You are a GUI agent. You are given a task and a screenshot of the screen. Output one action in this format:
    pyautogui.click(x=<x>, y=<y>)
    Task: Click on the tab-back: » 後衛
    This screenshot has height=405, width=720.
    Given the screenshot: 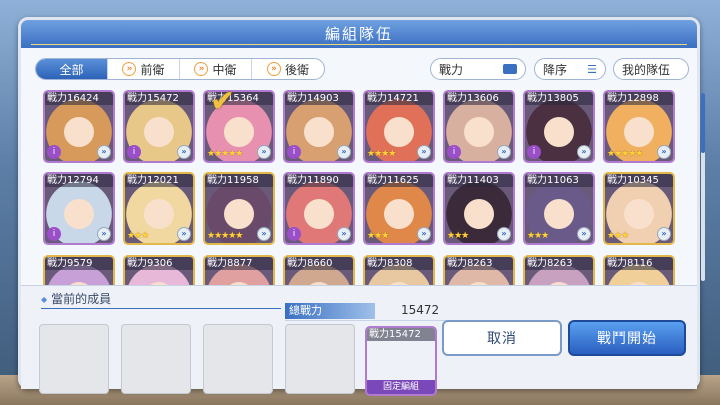 What is the action you would take?
    pyautogui.click(x=288, y=69)
    